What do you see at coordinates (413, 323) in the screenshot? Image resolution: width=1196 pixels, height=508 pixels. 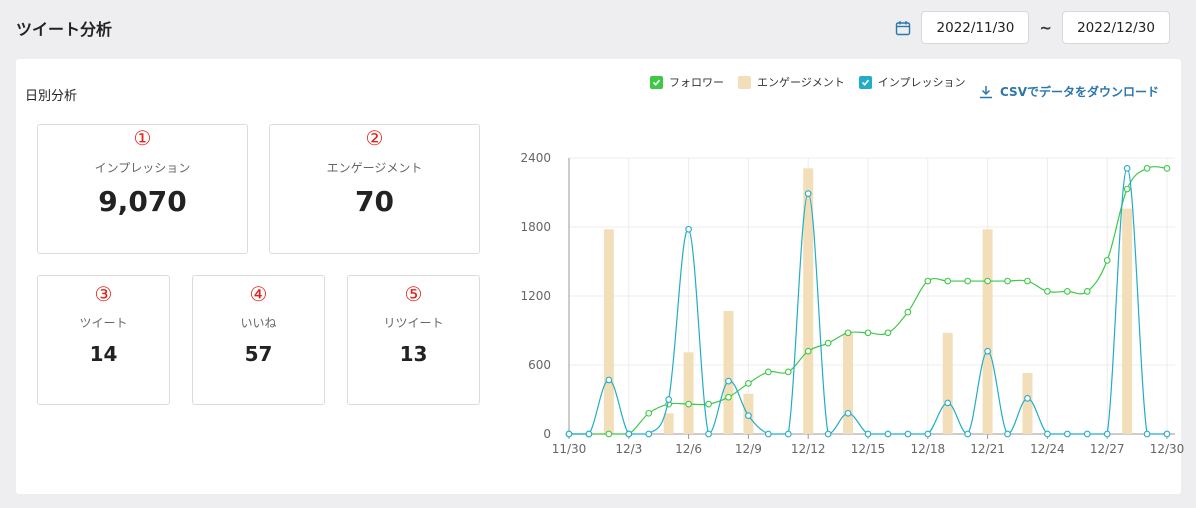 I see `card-label: リツイート` at bounding box center [413, 323].